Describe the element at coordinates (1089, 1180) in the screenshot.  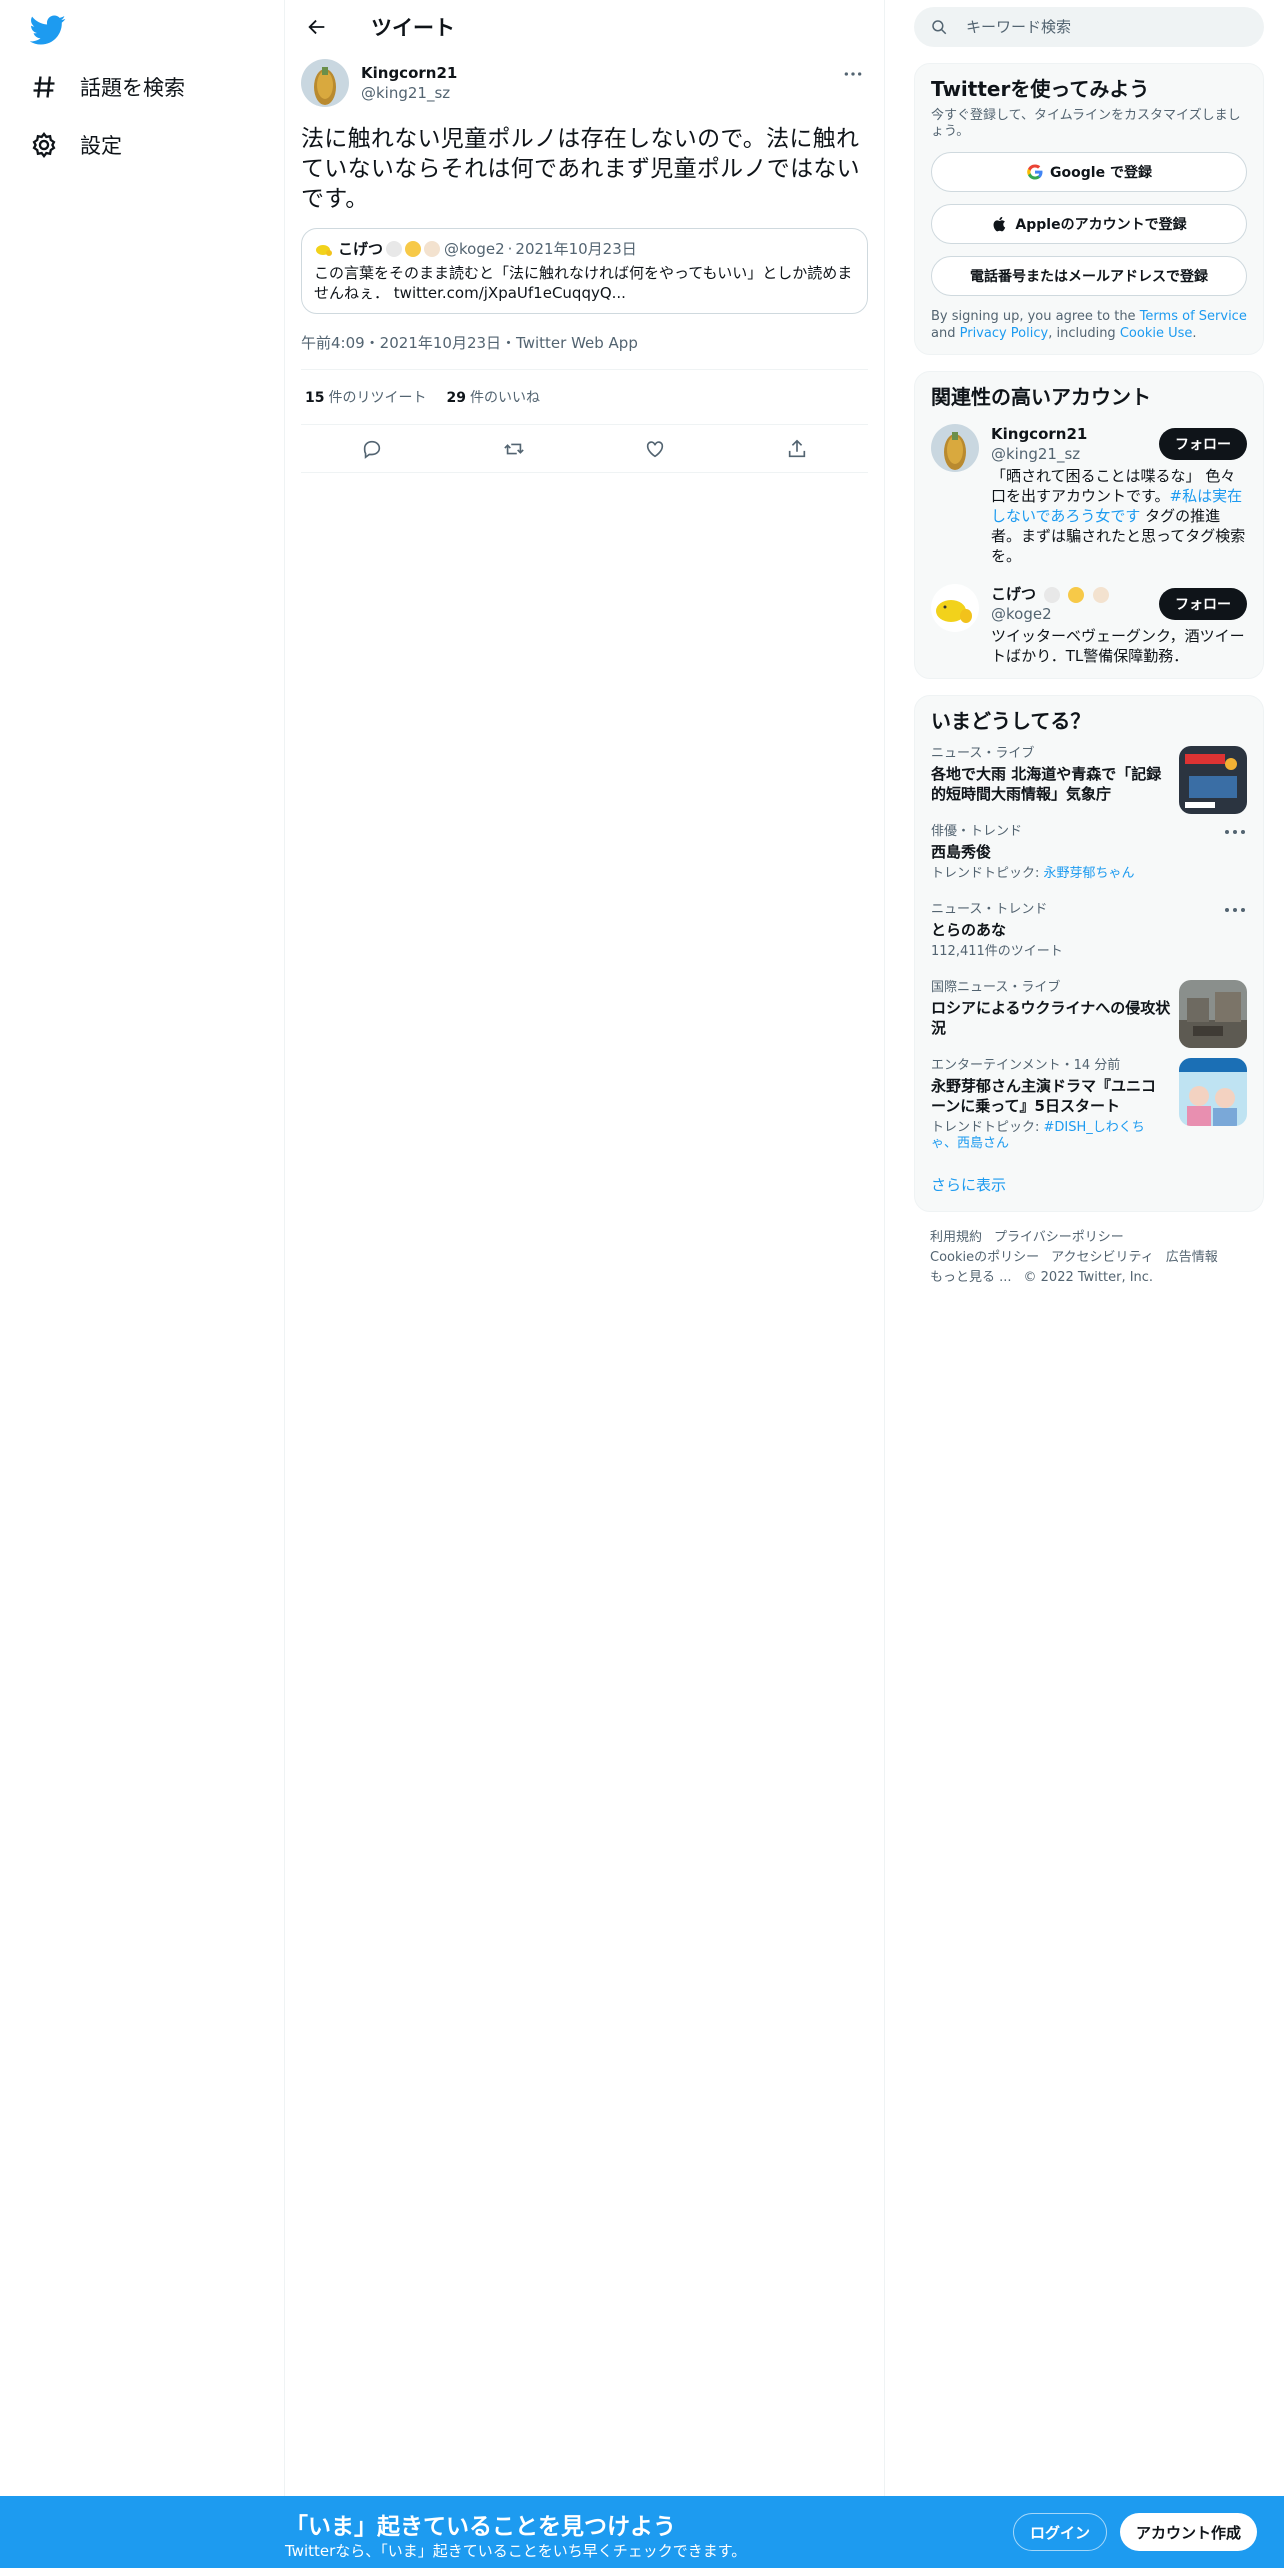
I see `show-more-link: さらに表示` at that location.